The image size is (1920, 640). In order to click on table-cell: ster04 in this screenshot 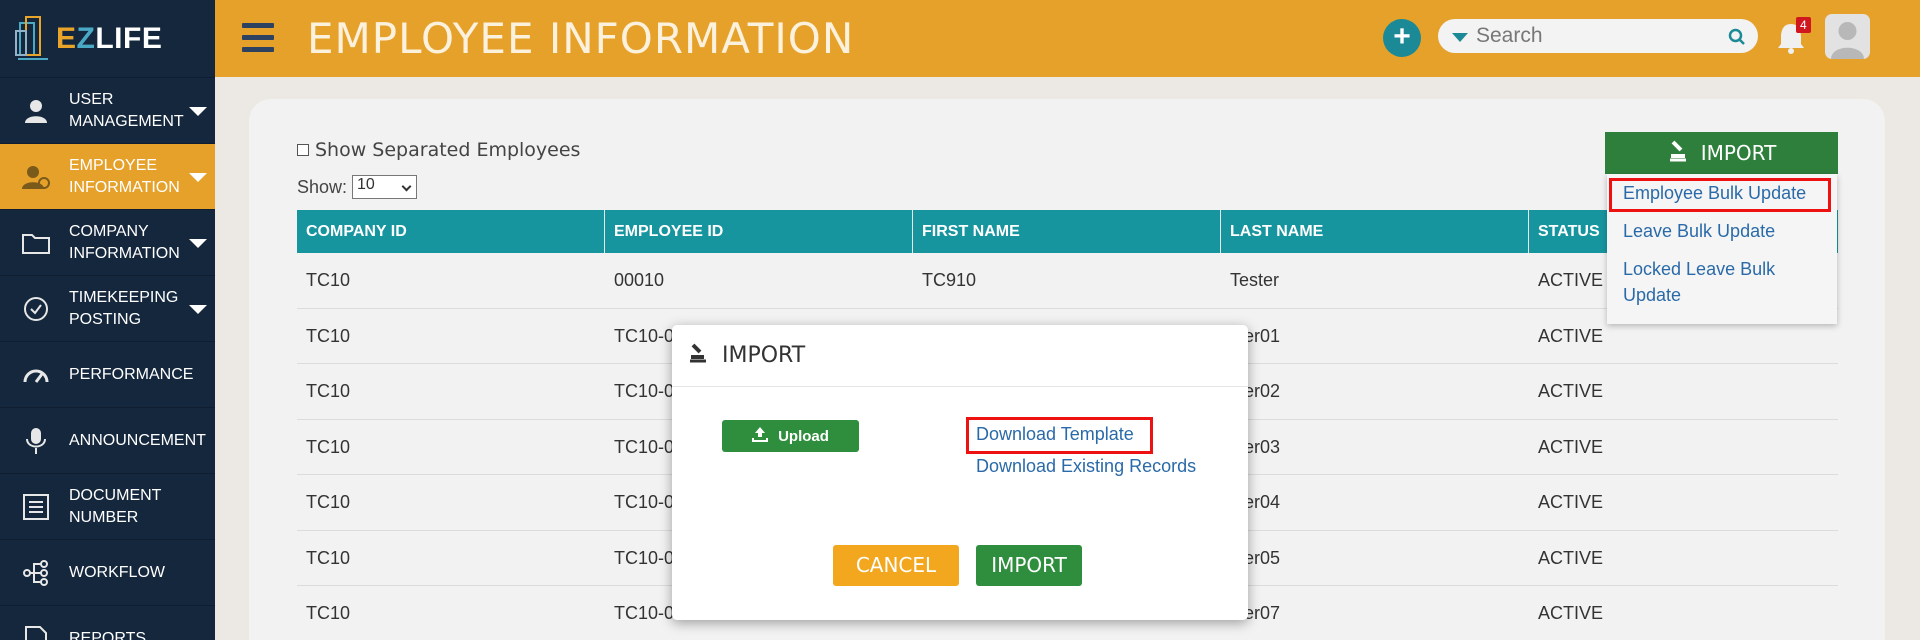, I will do `click(1255, 502)`.